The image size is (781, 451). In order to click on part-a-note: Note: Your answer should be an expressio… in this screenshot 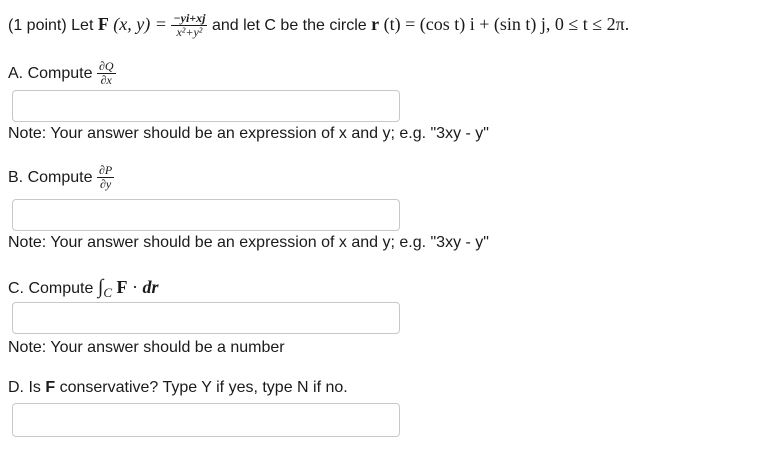, I will do `click(248, 133)`.